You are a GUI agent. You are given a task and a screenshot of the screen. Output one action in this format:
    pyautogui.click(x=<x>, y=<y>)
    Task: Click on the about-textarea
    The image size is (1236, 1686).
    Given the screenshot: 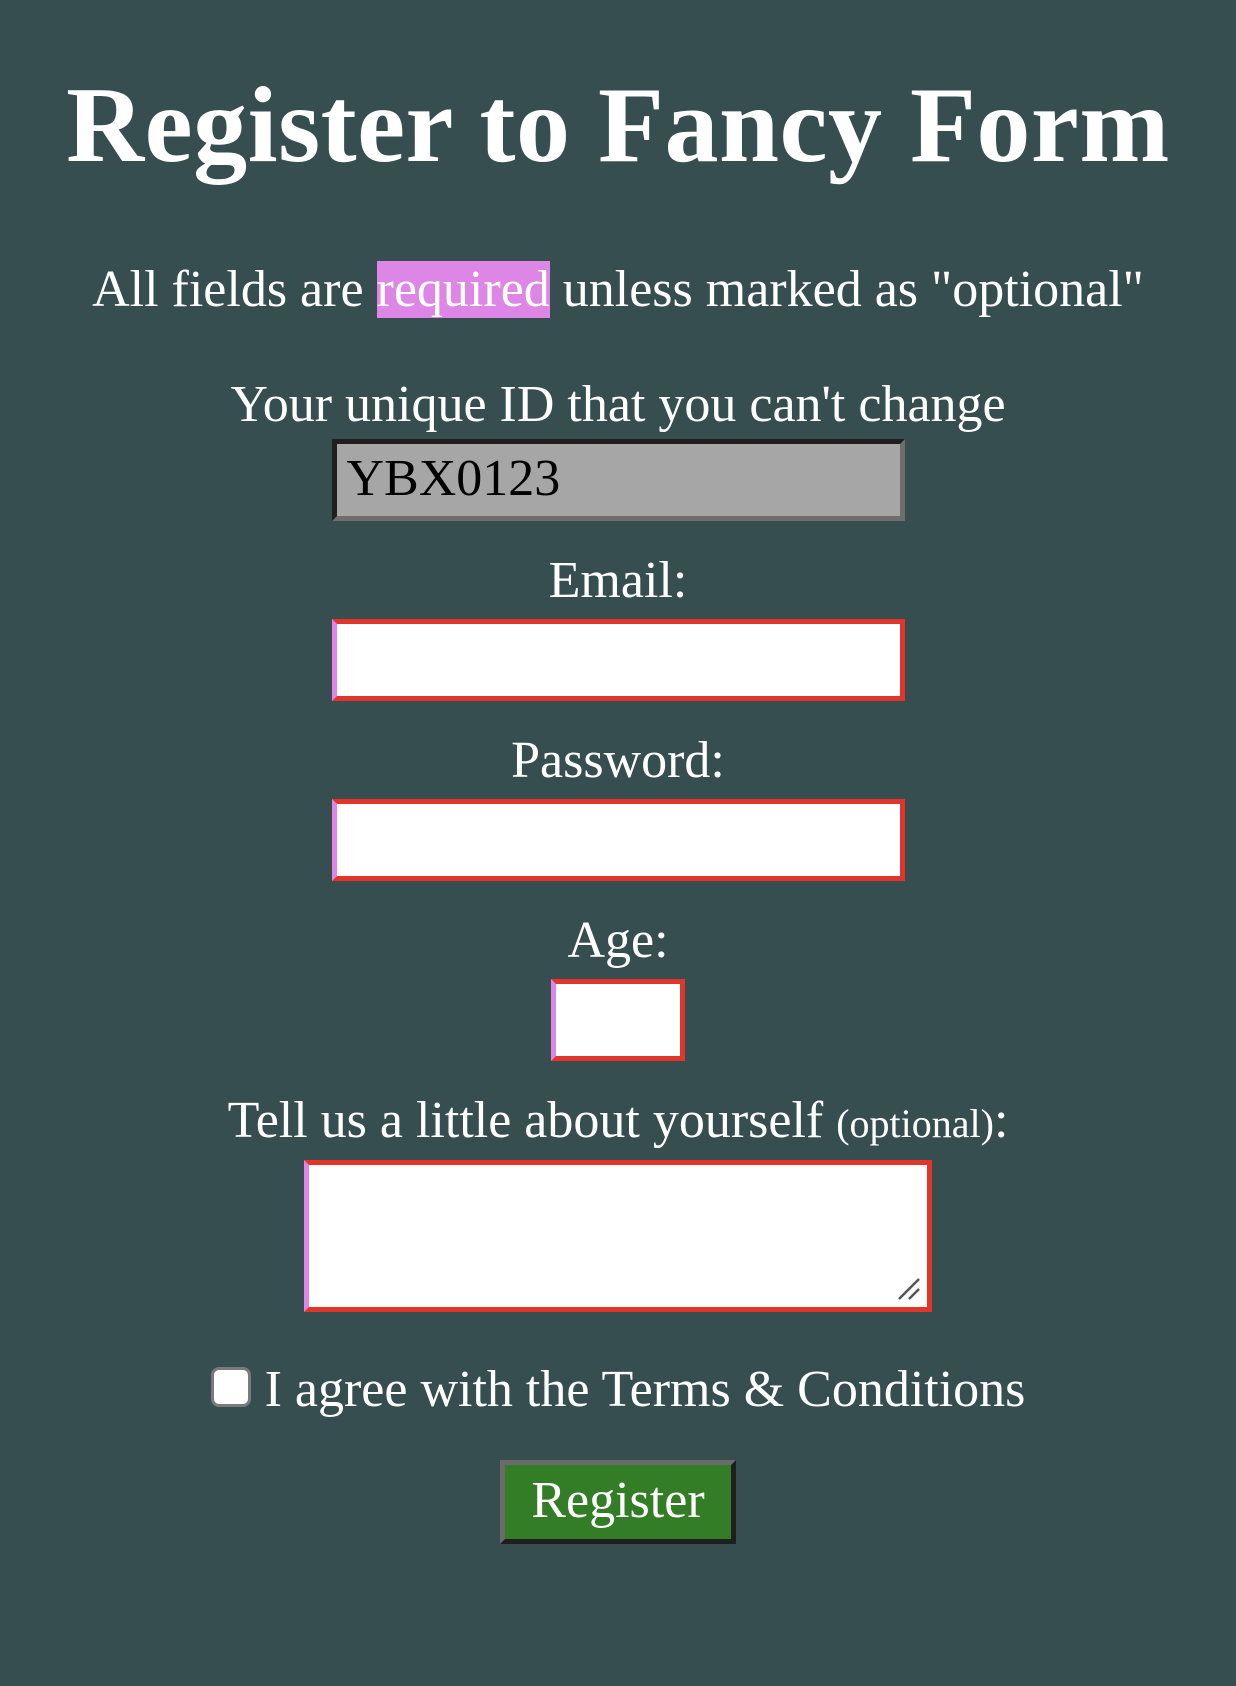 What is the action you would take?
    pyautogui.click(x=618, y=1236)
    